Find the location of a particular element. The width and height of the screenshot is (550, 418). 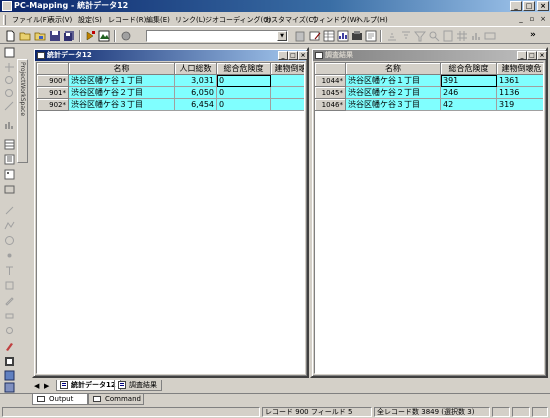

view-icon is located at coordinates (9, 189).